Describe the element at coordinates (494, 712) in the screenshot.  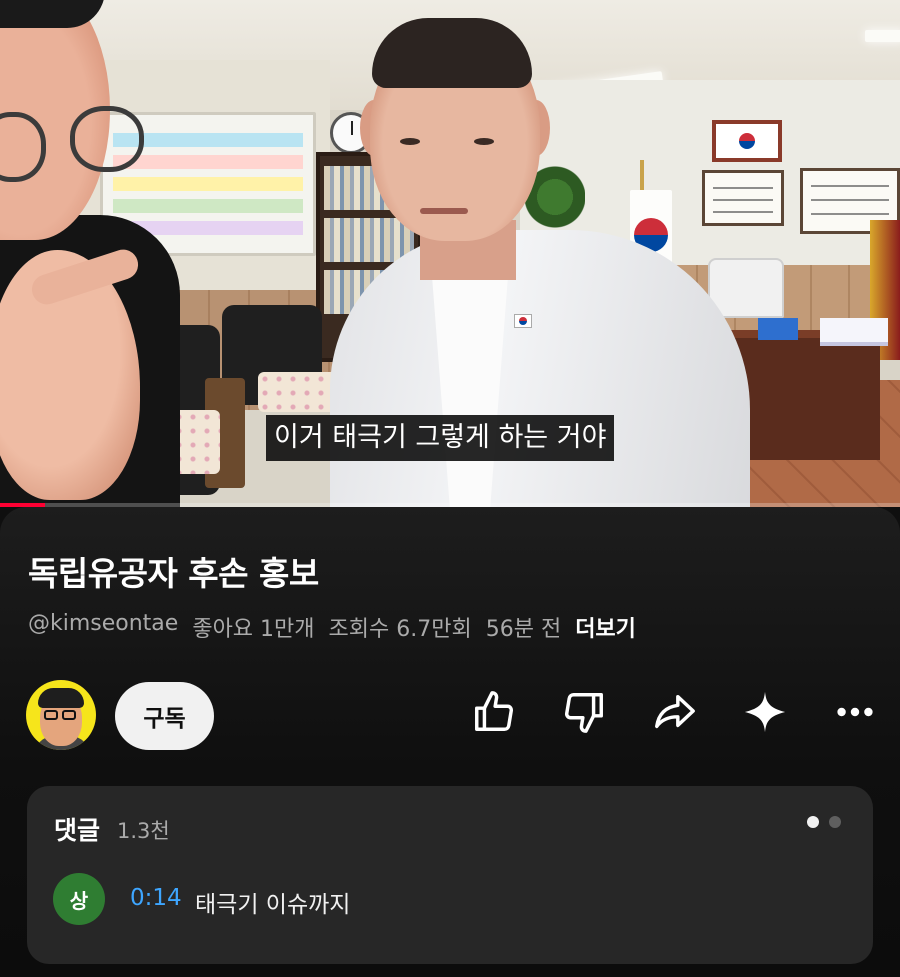
I see `thumb-up-icon` at that location.